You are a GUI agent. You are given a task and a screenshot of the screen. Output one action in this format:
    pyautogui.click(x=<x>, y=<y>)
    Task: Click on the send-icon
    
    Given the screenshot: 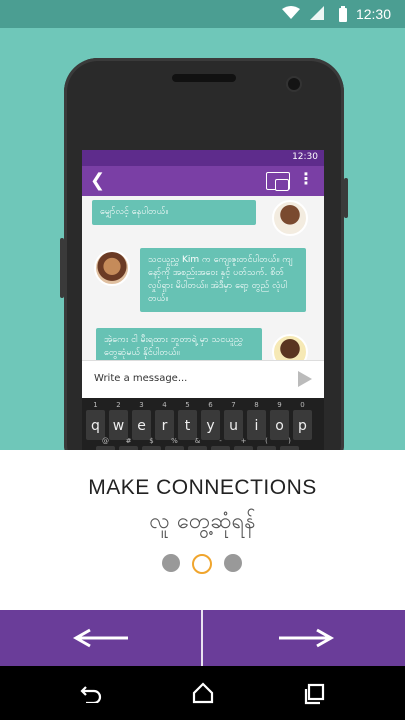 What is the action you would take?
    pyautogui.click(x=305, y=379)
    